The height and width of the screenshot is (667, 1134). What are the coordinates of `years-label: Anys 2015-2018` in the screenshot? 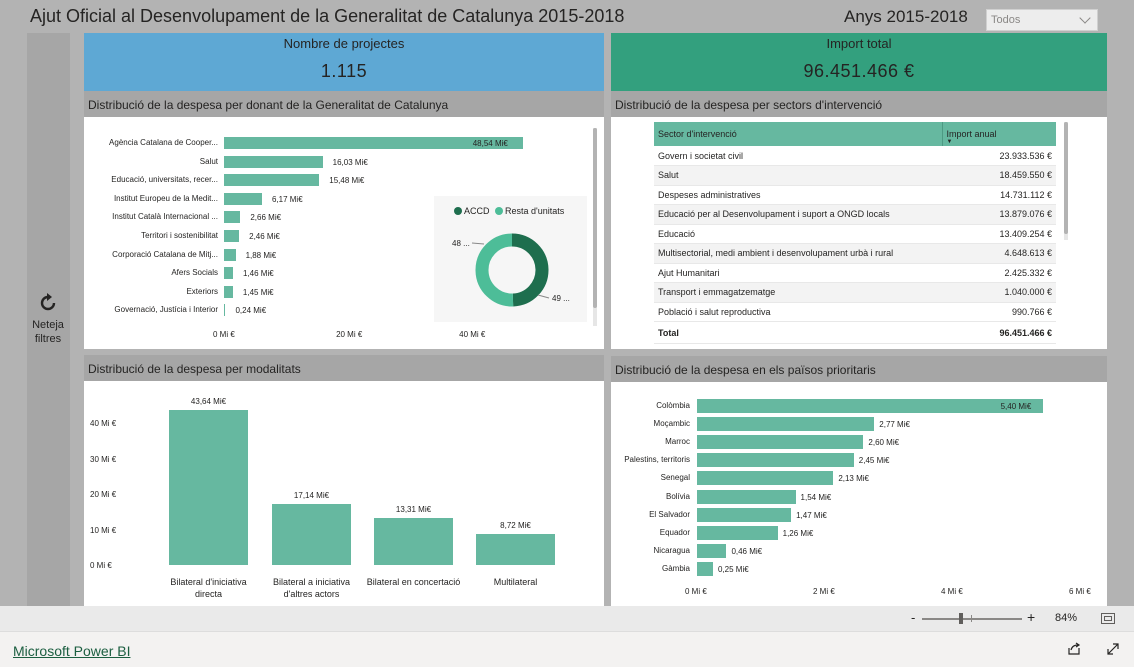 It's located at (906, 16).